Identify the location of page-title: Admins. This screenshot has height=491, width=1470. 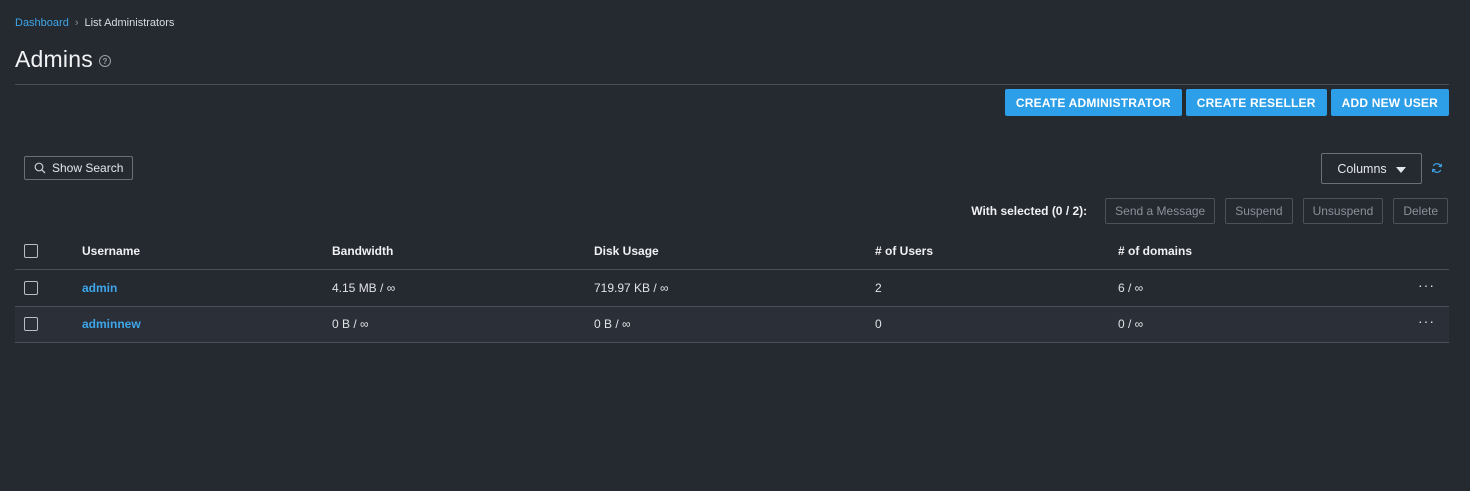
(54, 59).